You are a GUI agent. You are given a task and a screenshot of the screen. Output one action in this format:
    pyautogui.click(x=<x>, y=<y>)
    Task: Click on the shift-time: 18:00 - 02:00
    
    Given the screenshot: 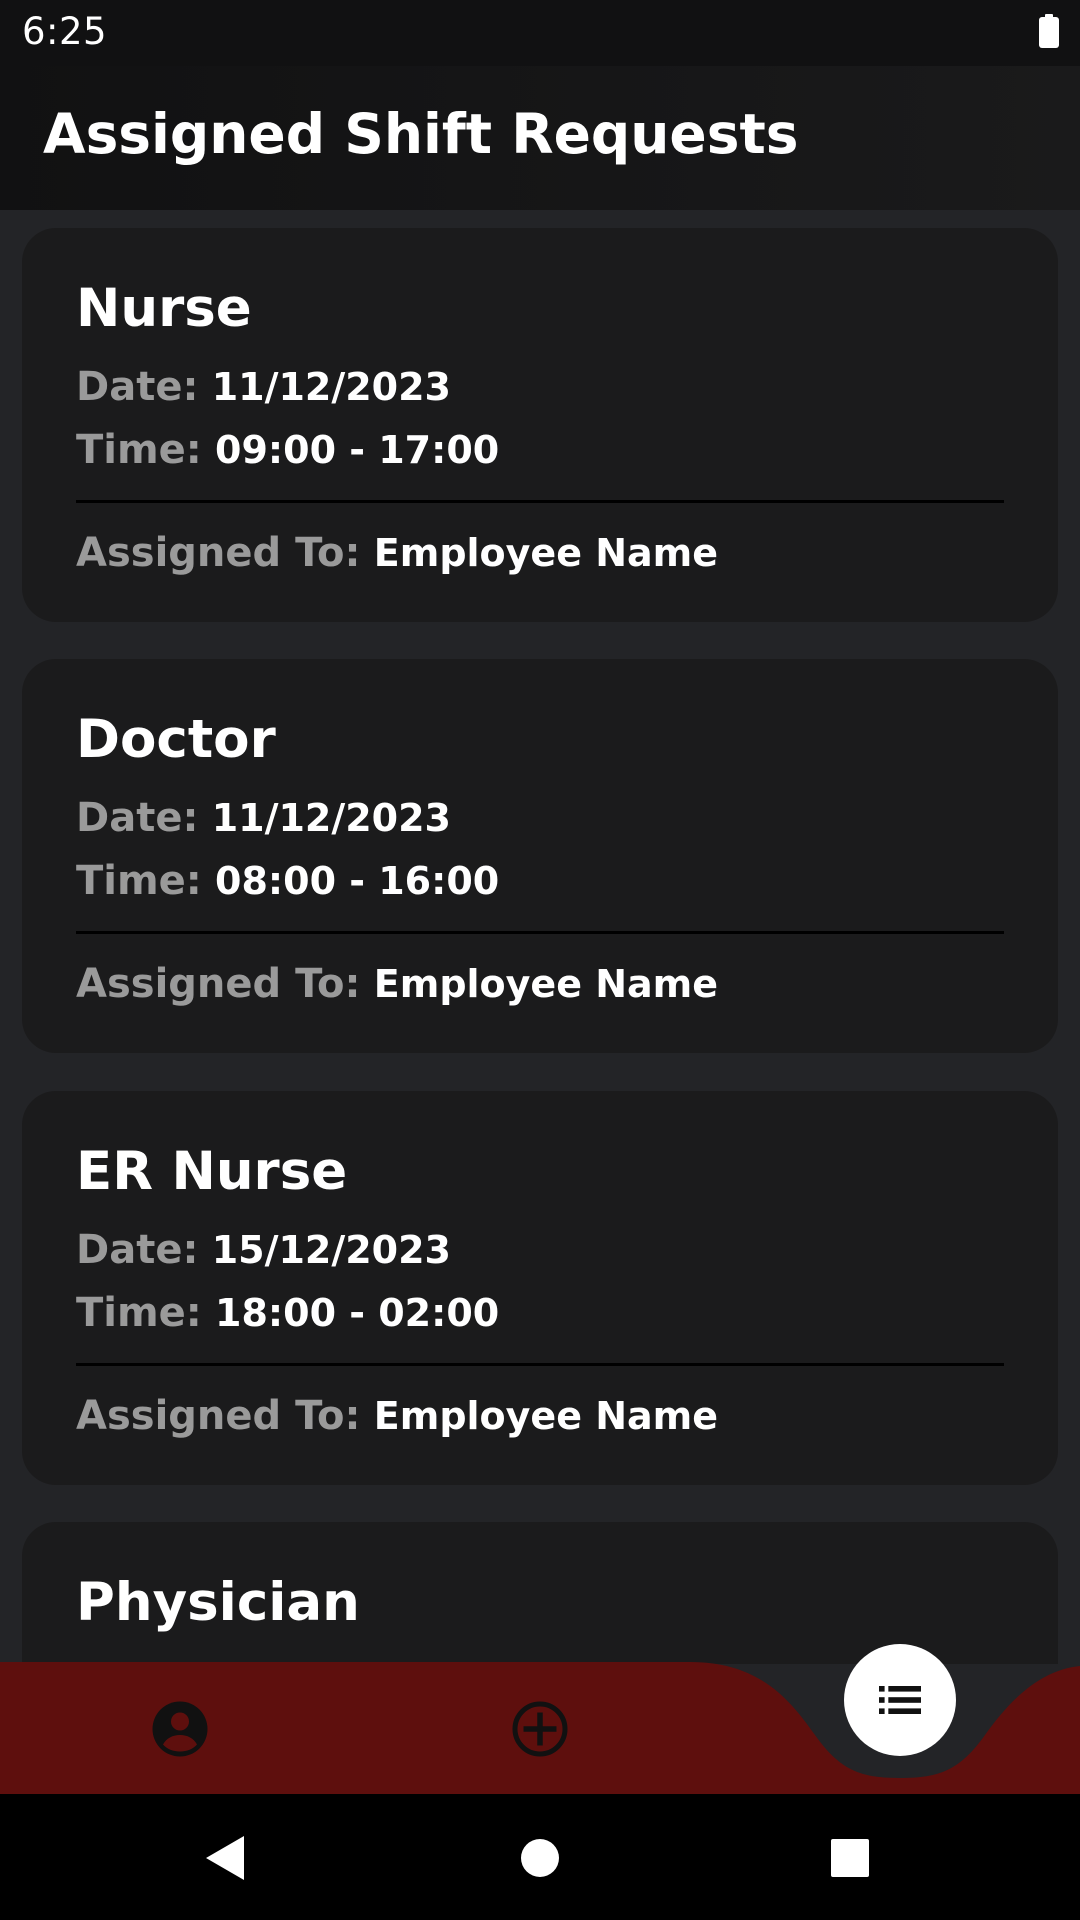 What is the action you would take?
    pyautogui.click(x=357, y=1313)
    